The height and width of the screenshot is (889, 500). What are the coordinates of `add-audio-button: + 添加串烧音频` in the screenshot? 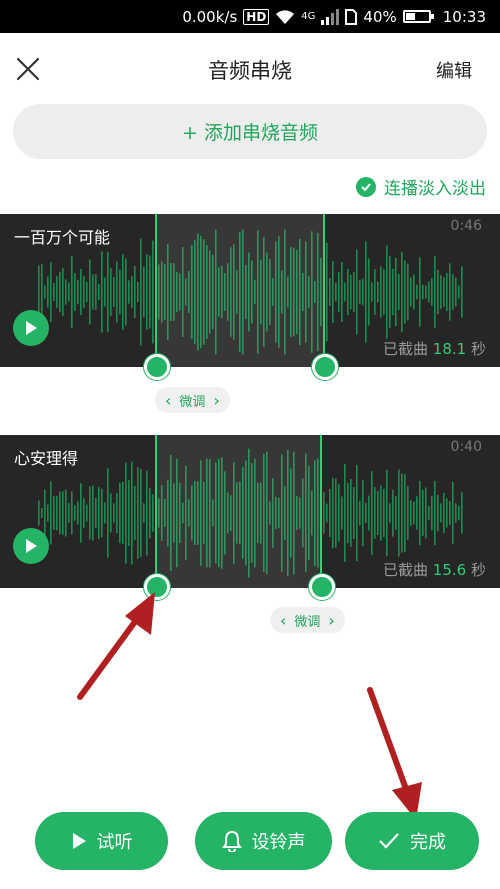 It's located at (250, 131).